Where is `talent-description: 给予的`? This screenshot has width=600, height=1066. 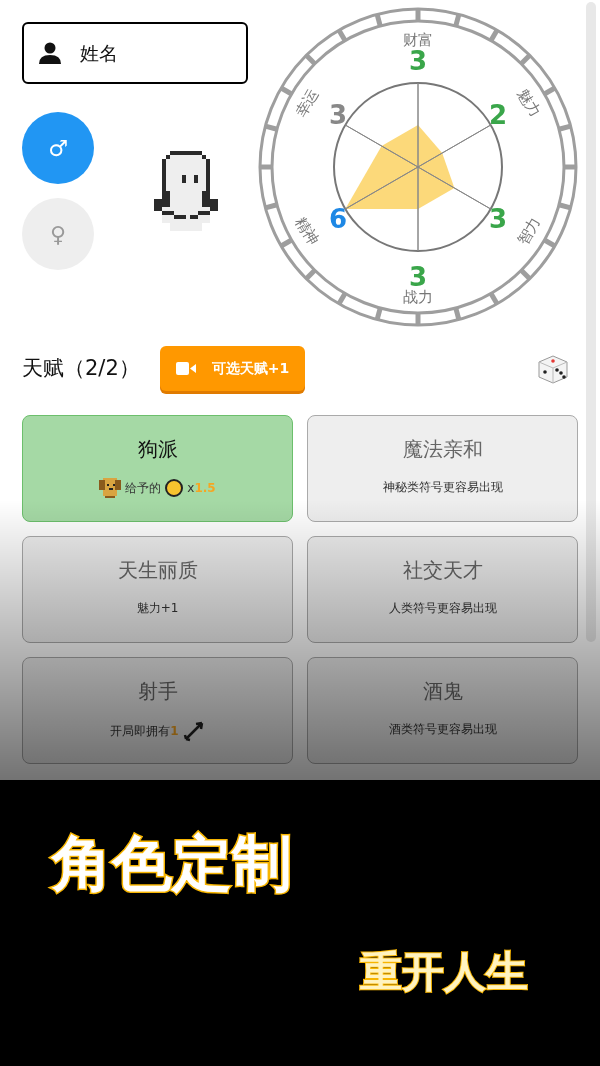 talent-description: 给予的 is located at coordinates (143, 488).